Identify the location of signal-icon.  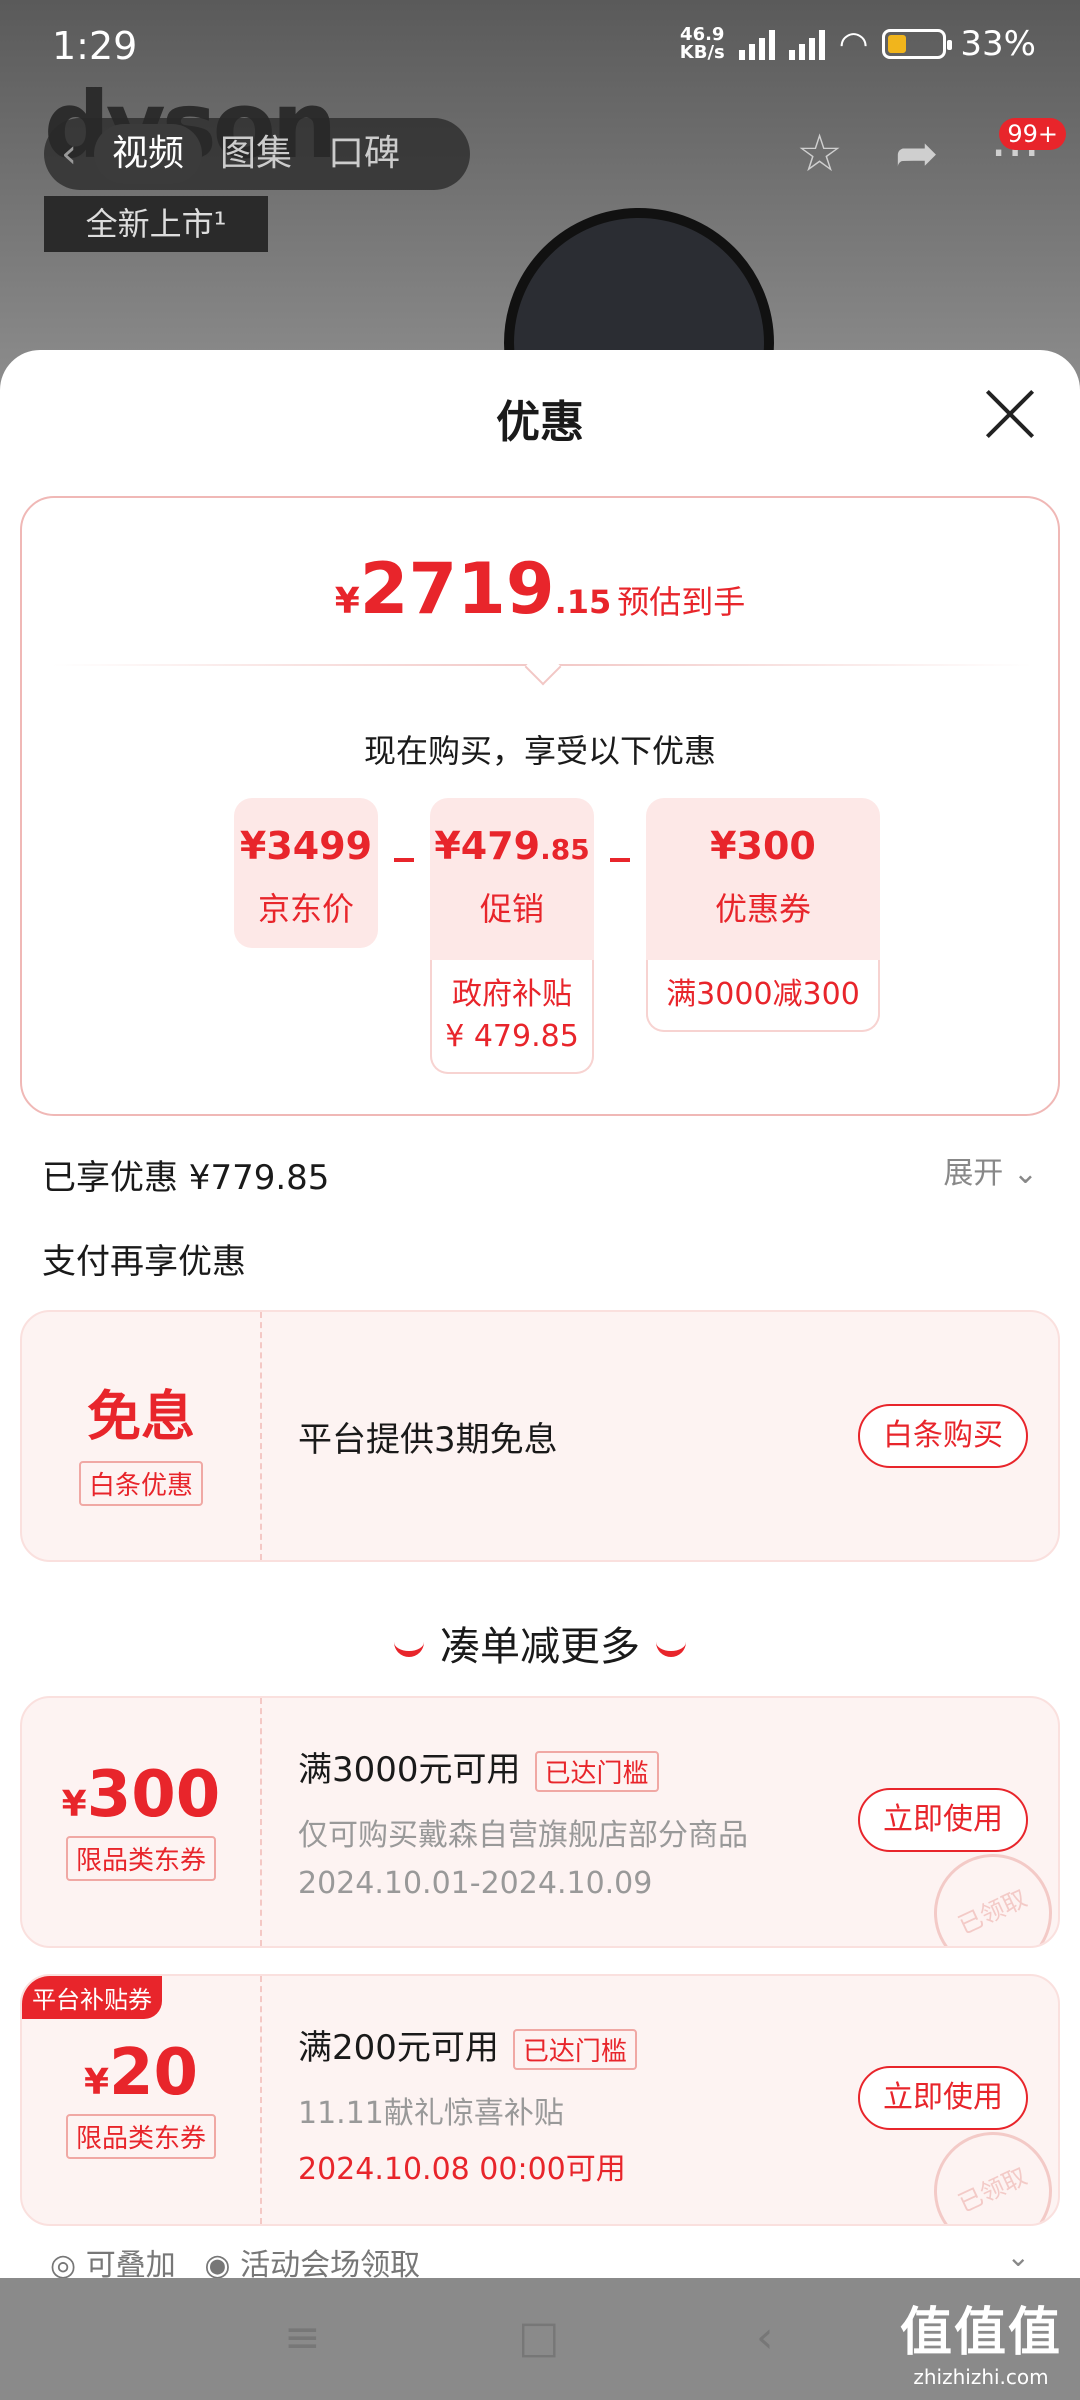
(756, 44).